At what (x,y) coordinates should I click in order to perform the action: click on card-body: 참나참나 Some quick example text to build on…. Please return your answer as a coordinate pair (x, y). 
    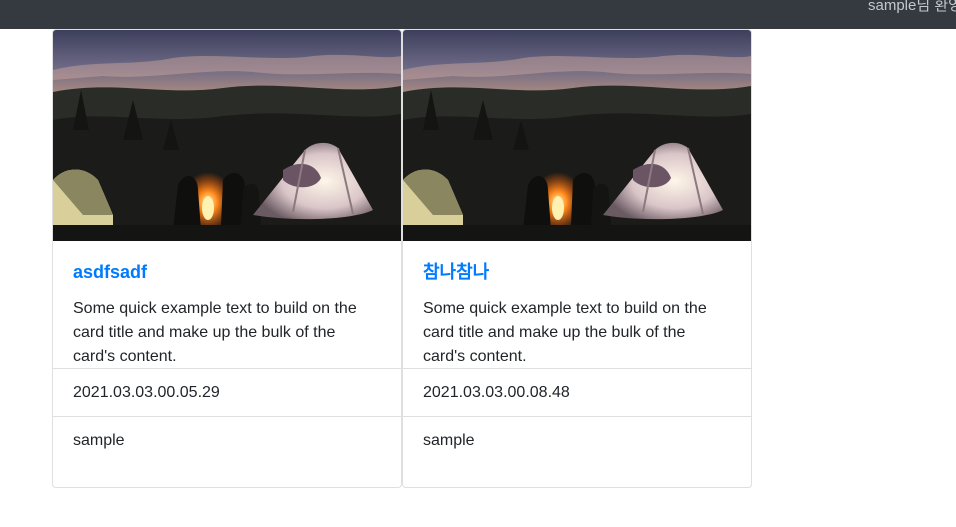
    Looking at the image, I should click on (577, 304).